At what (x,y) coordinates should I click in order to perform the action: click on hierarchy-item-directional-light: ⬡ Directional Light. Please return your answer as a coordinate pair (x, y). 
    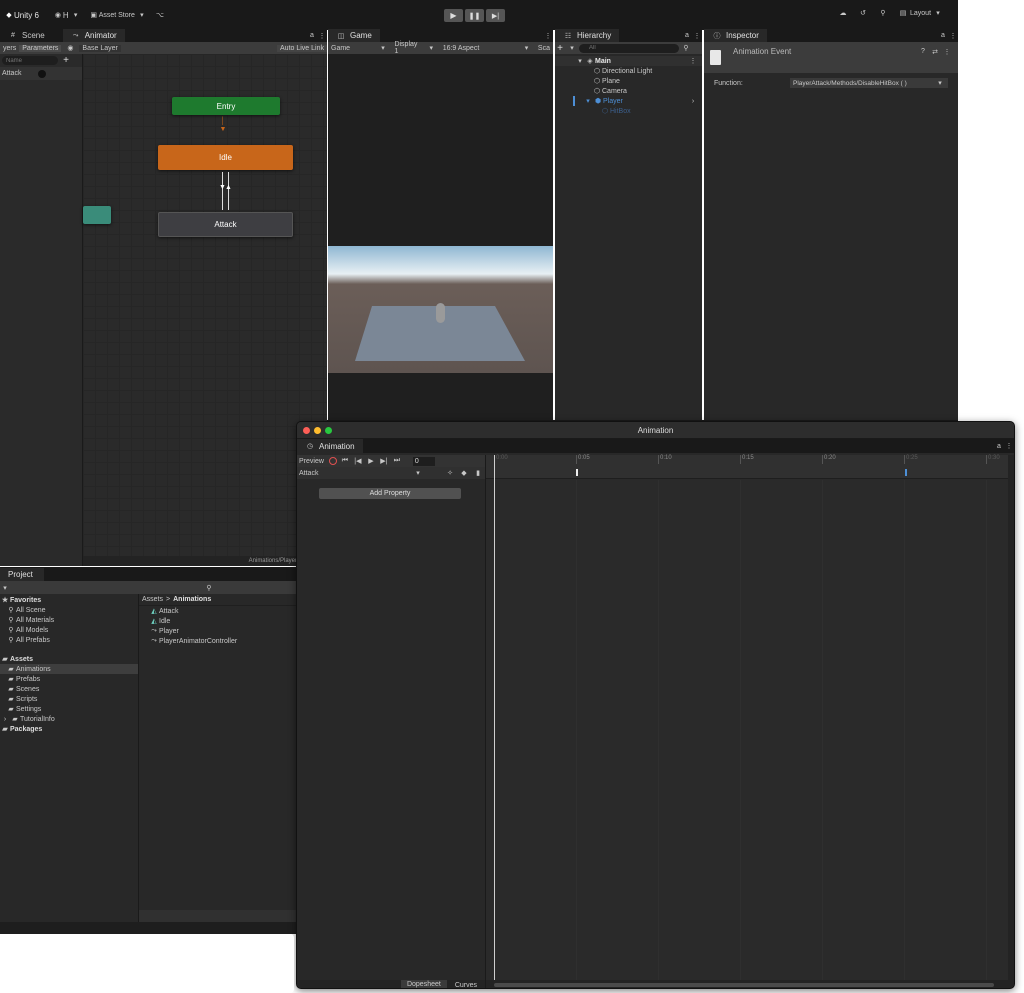
    Looking at the image, I should click on (628, 71).